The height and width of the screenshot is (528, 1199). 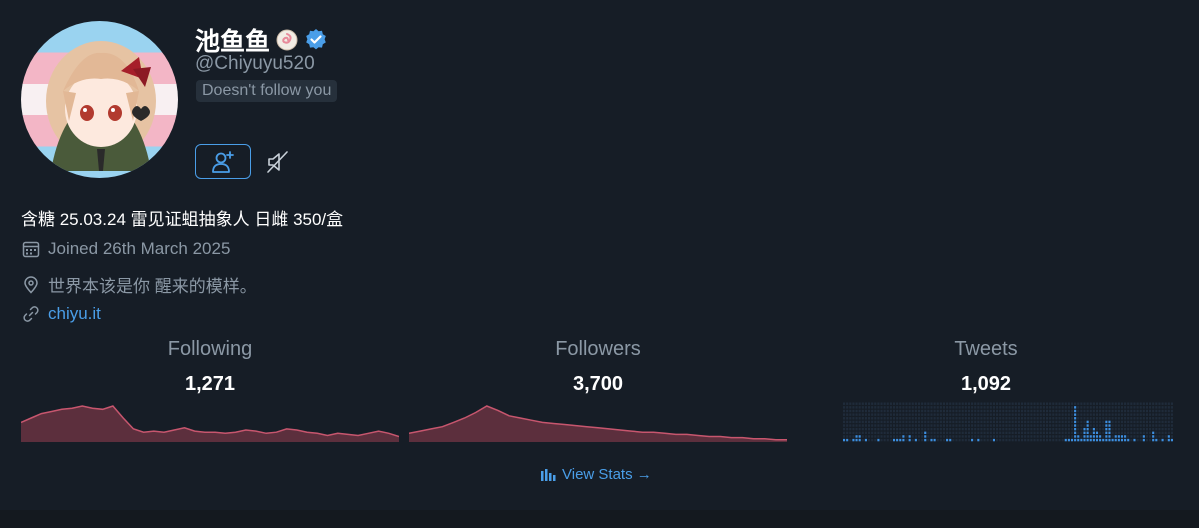 I want to click on website-link: chiyu.it, so click(x=74, y=314).